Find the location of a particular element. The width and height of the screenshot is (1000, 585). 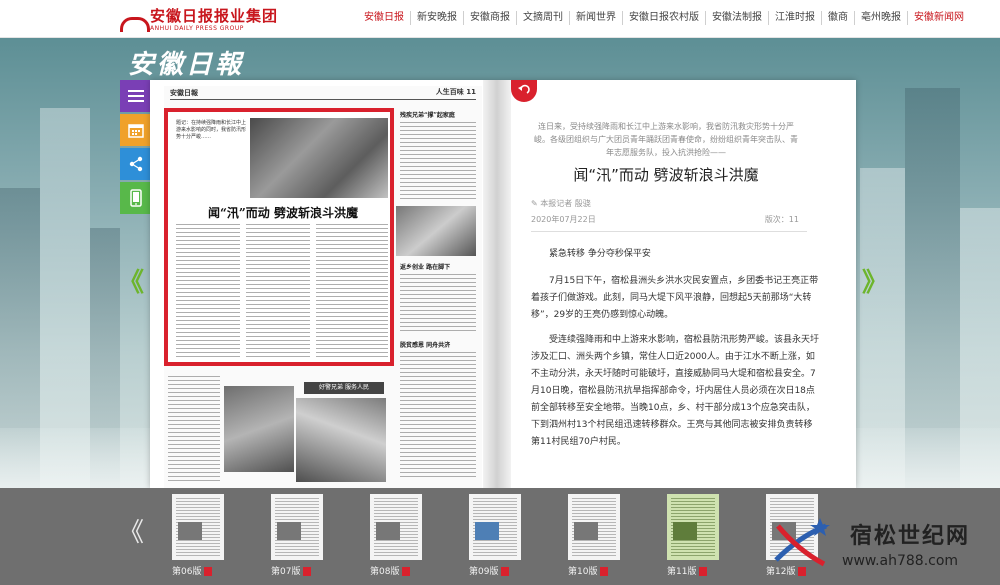

page-thumbnail: 第06版 is located at coordinates (198, 535).